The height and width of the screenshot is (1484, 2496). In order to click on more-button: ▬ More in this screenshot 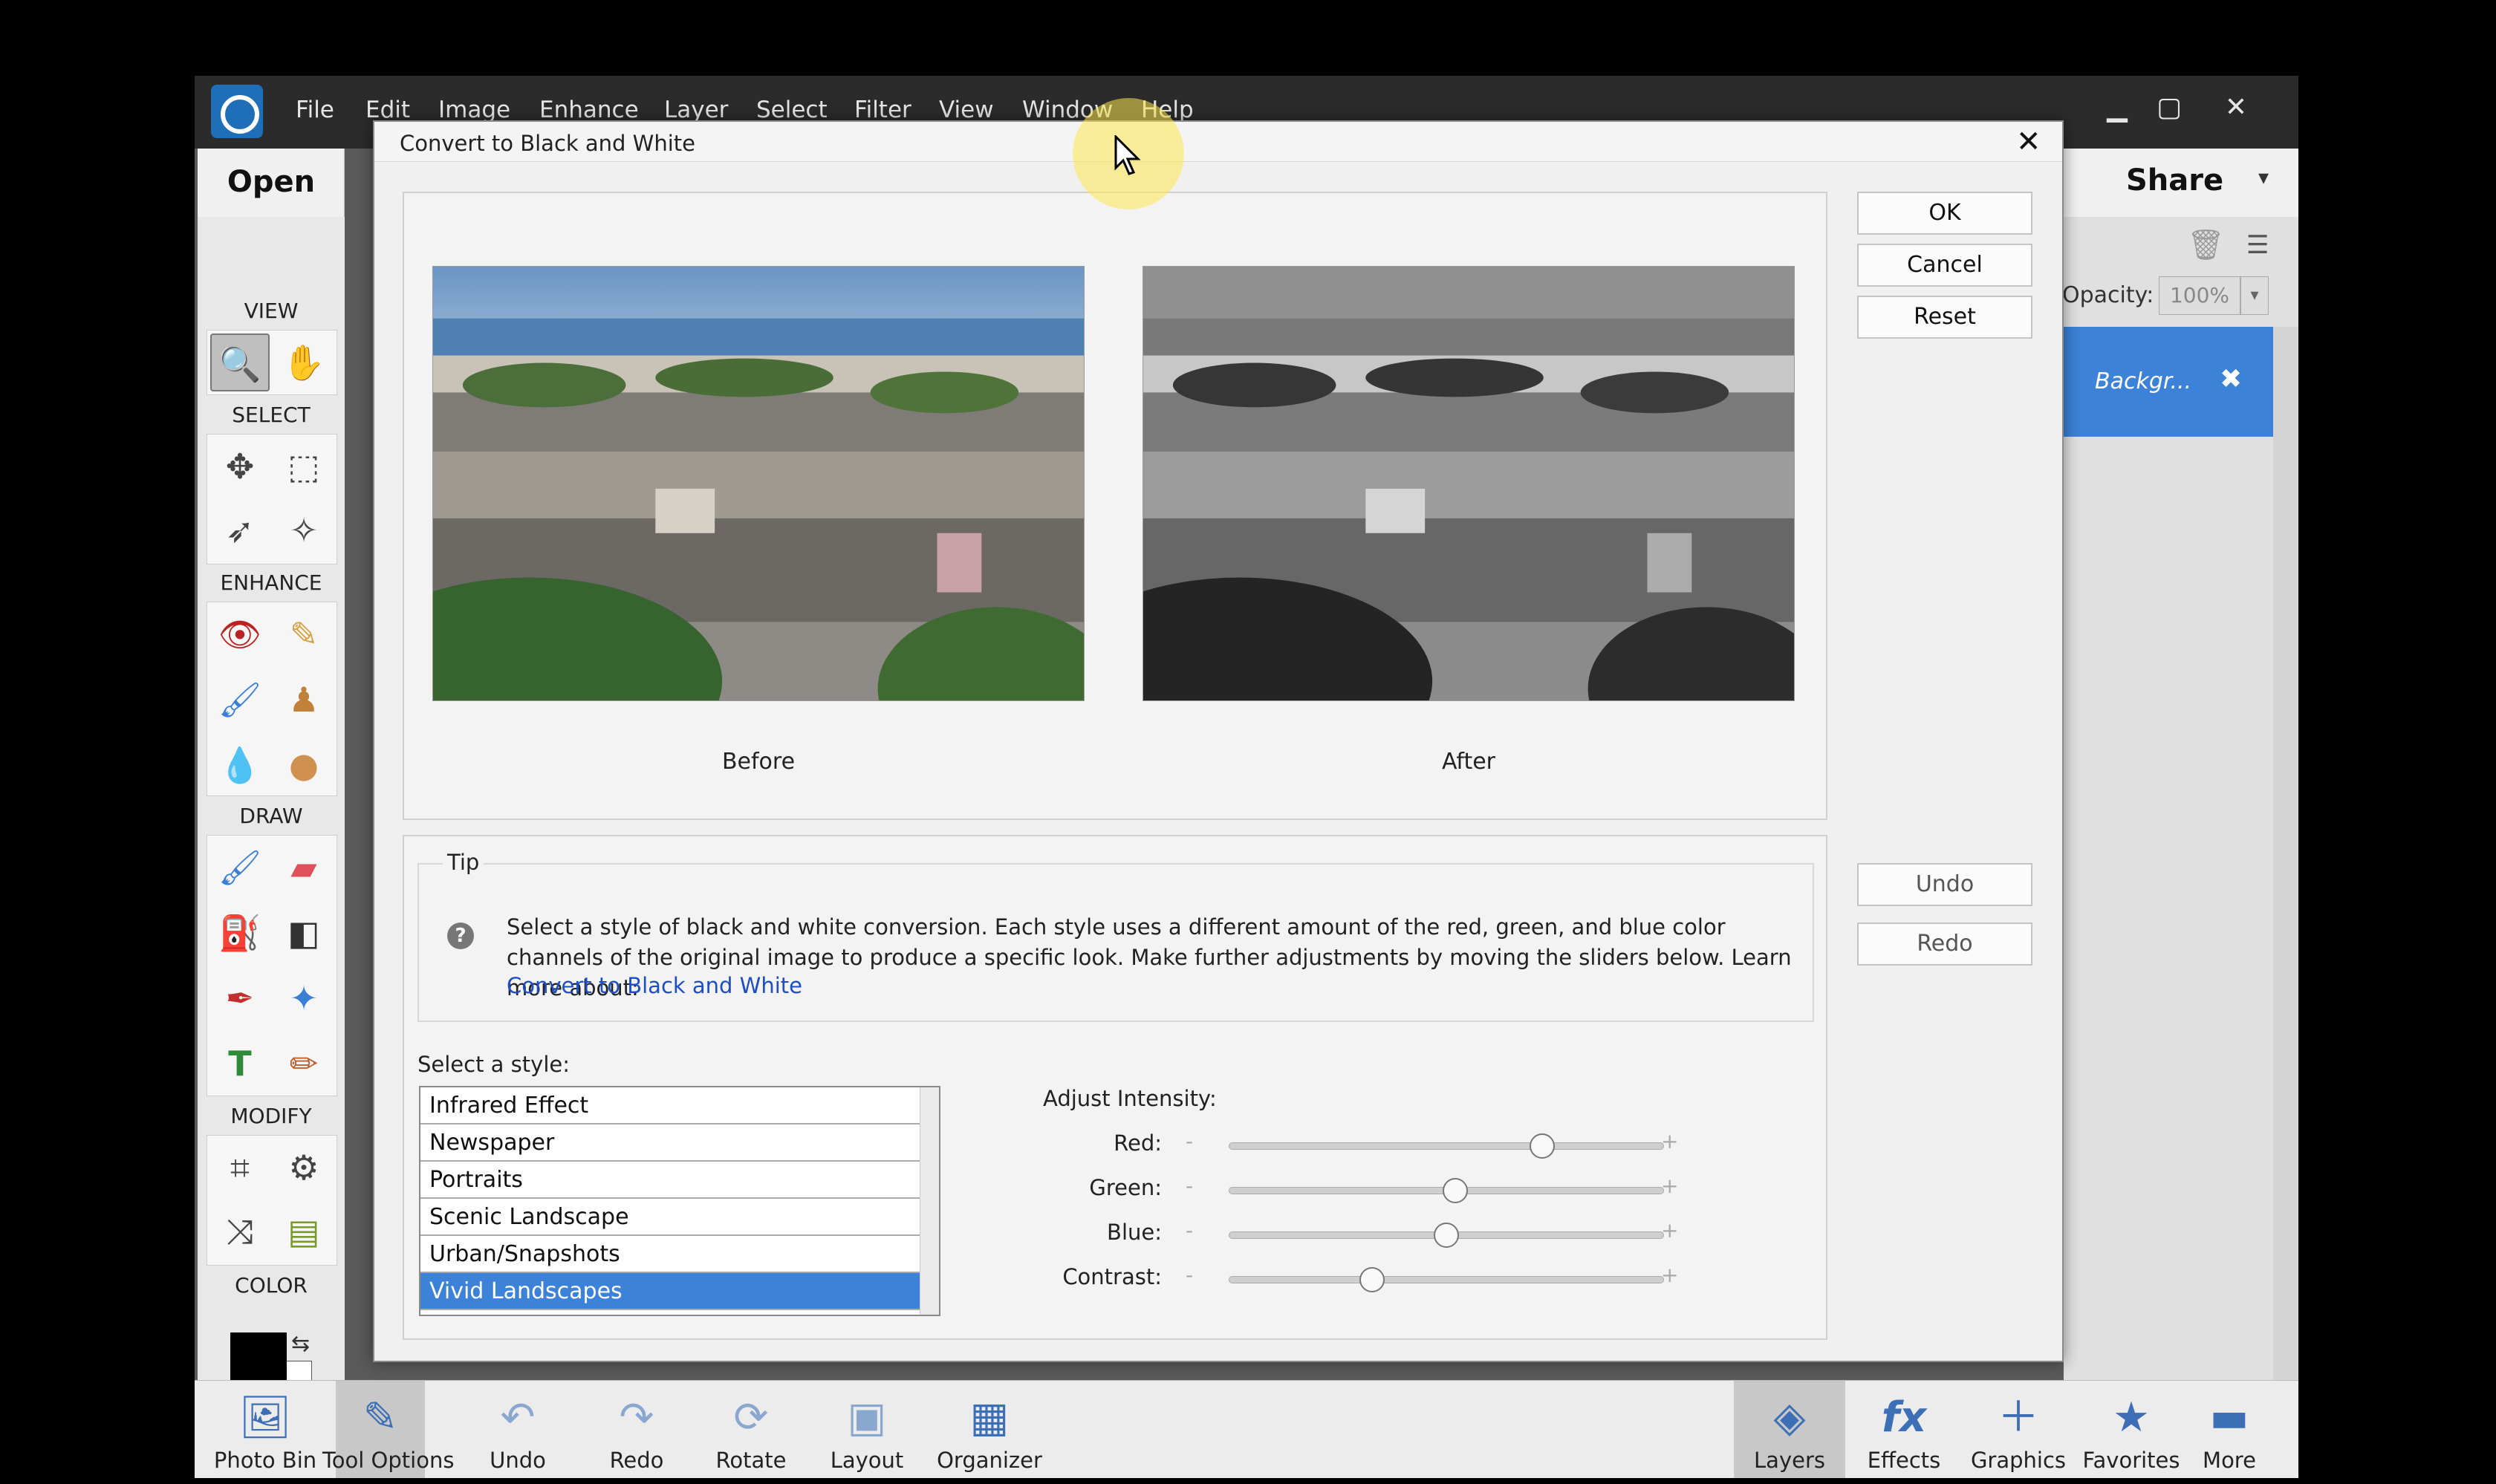, I will do `click(2230, 1430)`.